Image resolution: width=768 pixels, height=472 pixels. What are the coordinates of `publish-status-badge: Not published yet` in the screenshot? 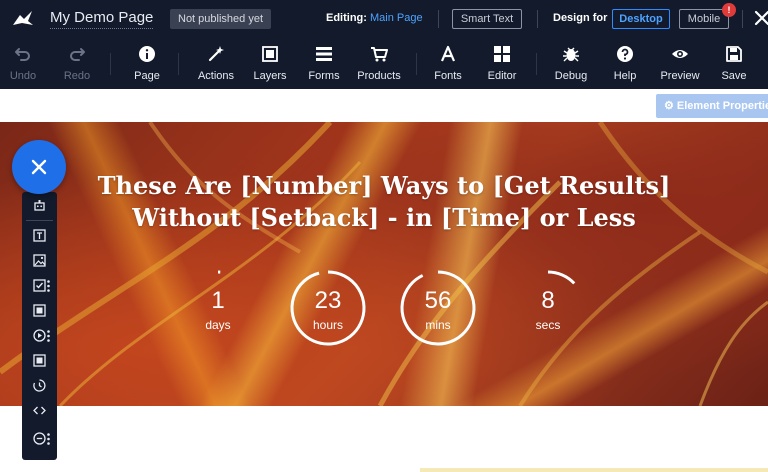 It's located at (220, 19).